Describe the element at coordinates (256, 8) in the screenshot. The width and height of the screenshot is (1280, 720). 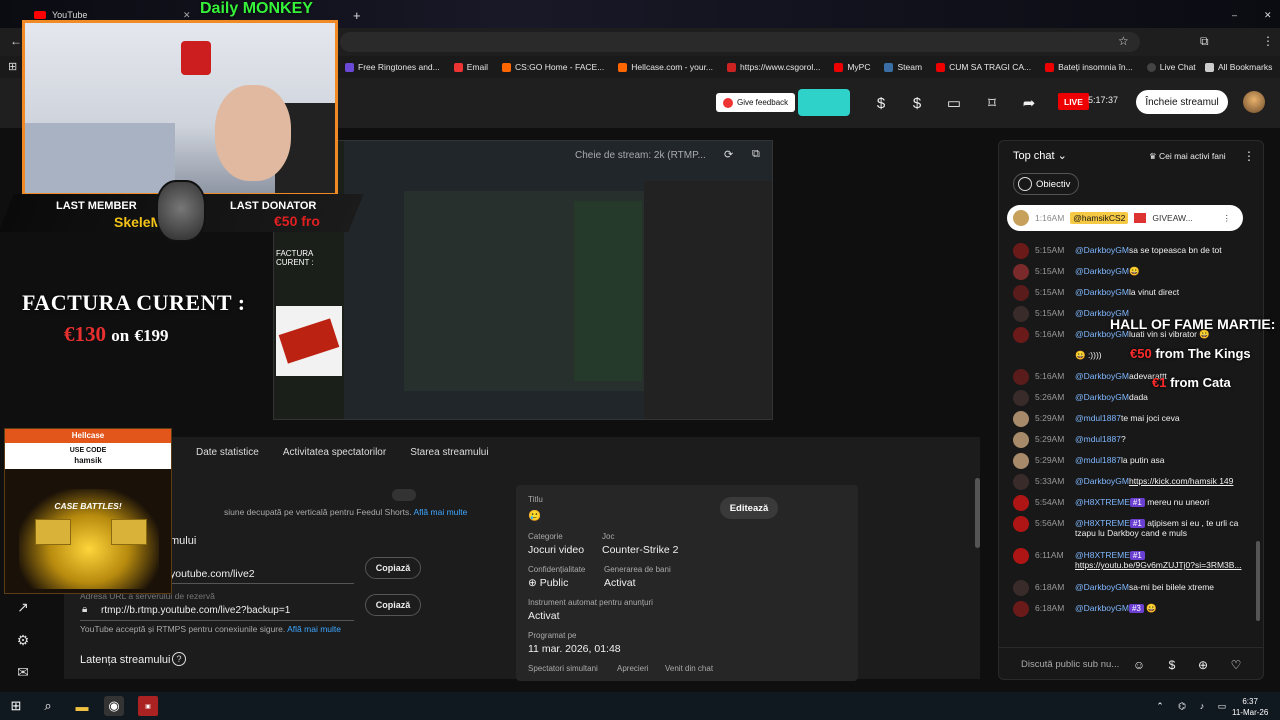
I see `channel-overlay-title: Daily MONKEY` at that location.